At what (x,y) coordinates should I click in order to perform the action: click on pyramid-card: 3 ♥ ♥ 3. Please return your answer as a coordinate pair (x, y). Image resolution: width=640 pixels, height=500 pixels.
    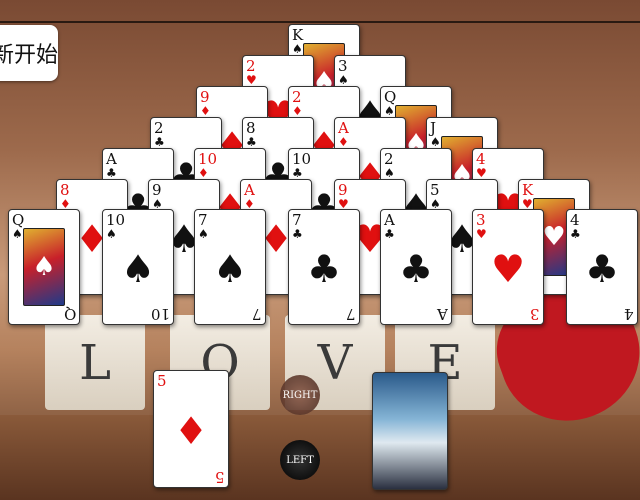
    Looking at the image, I should click on (508, 267).